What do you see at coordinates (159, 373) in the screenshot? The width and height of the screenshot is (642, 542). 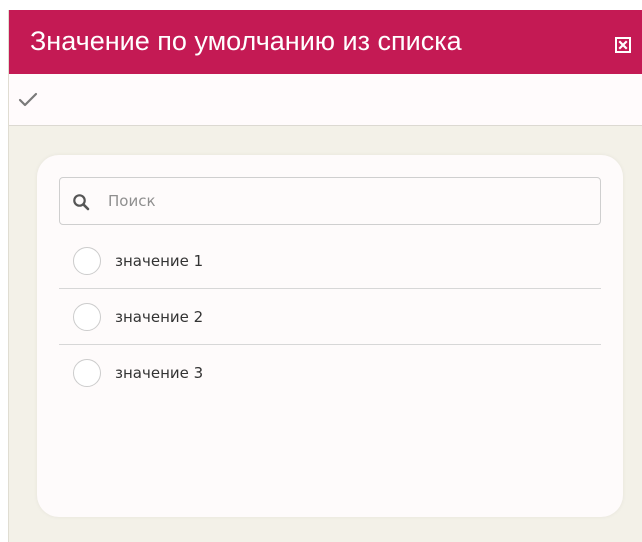 I see `option-label: значение 3` at bounding box center [159, 373].